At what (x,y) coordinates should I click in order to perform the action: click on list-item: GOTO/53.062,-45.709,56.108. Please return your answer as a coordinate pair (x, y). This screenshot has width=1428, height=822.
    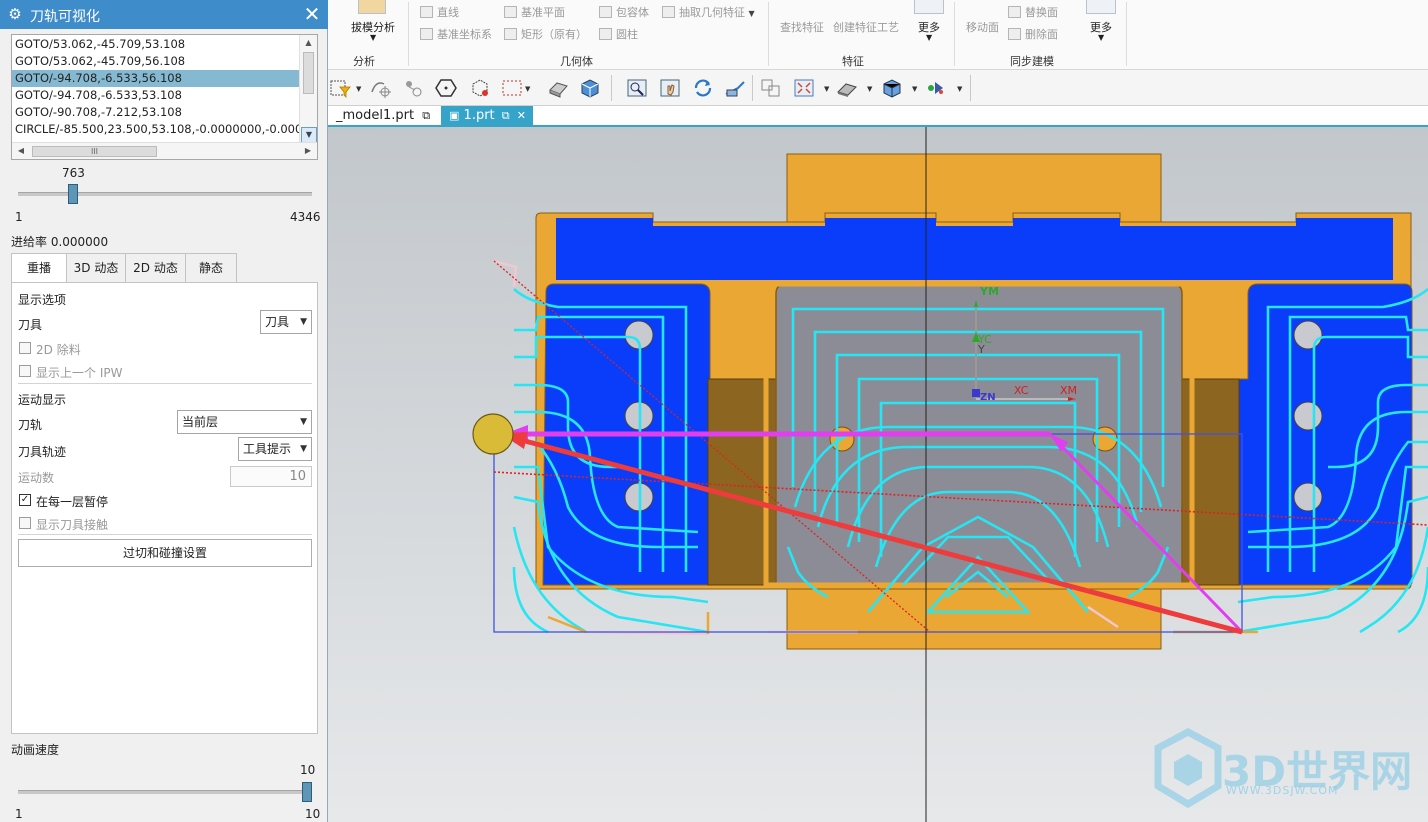
    Looking at the image, I should click on (155, 61).